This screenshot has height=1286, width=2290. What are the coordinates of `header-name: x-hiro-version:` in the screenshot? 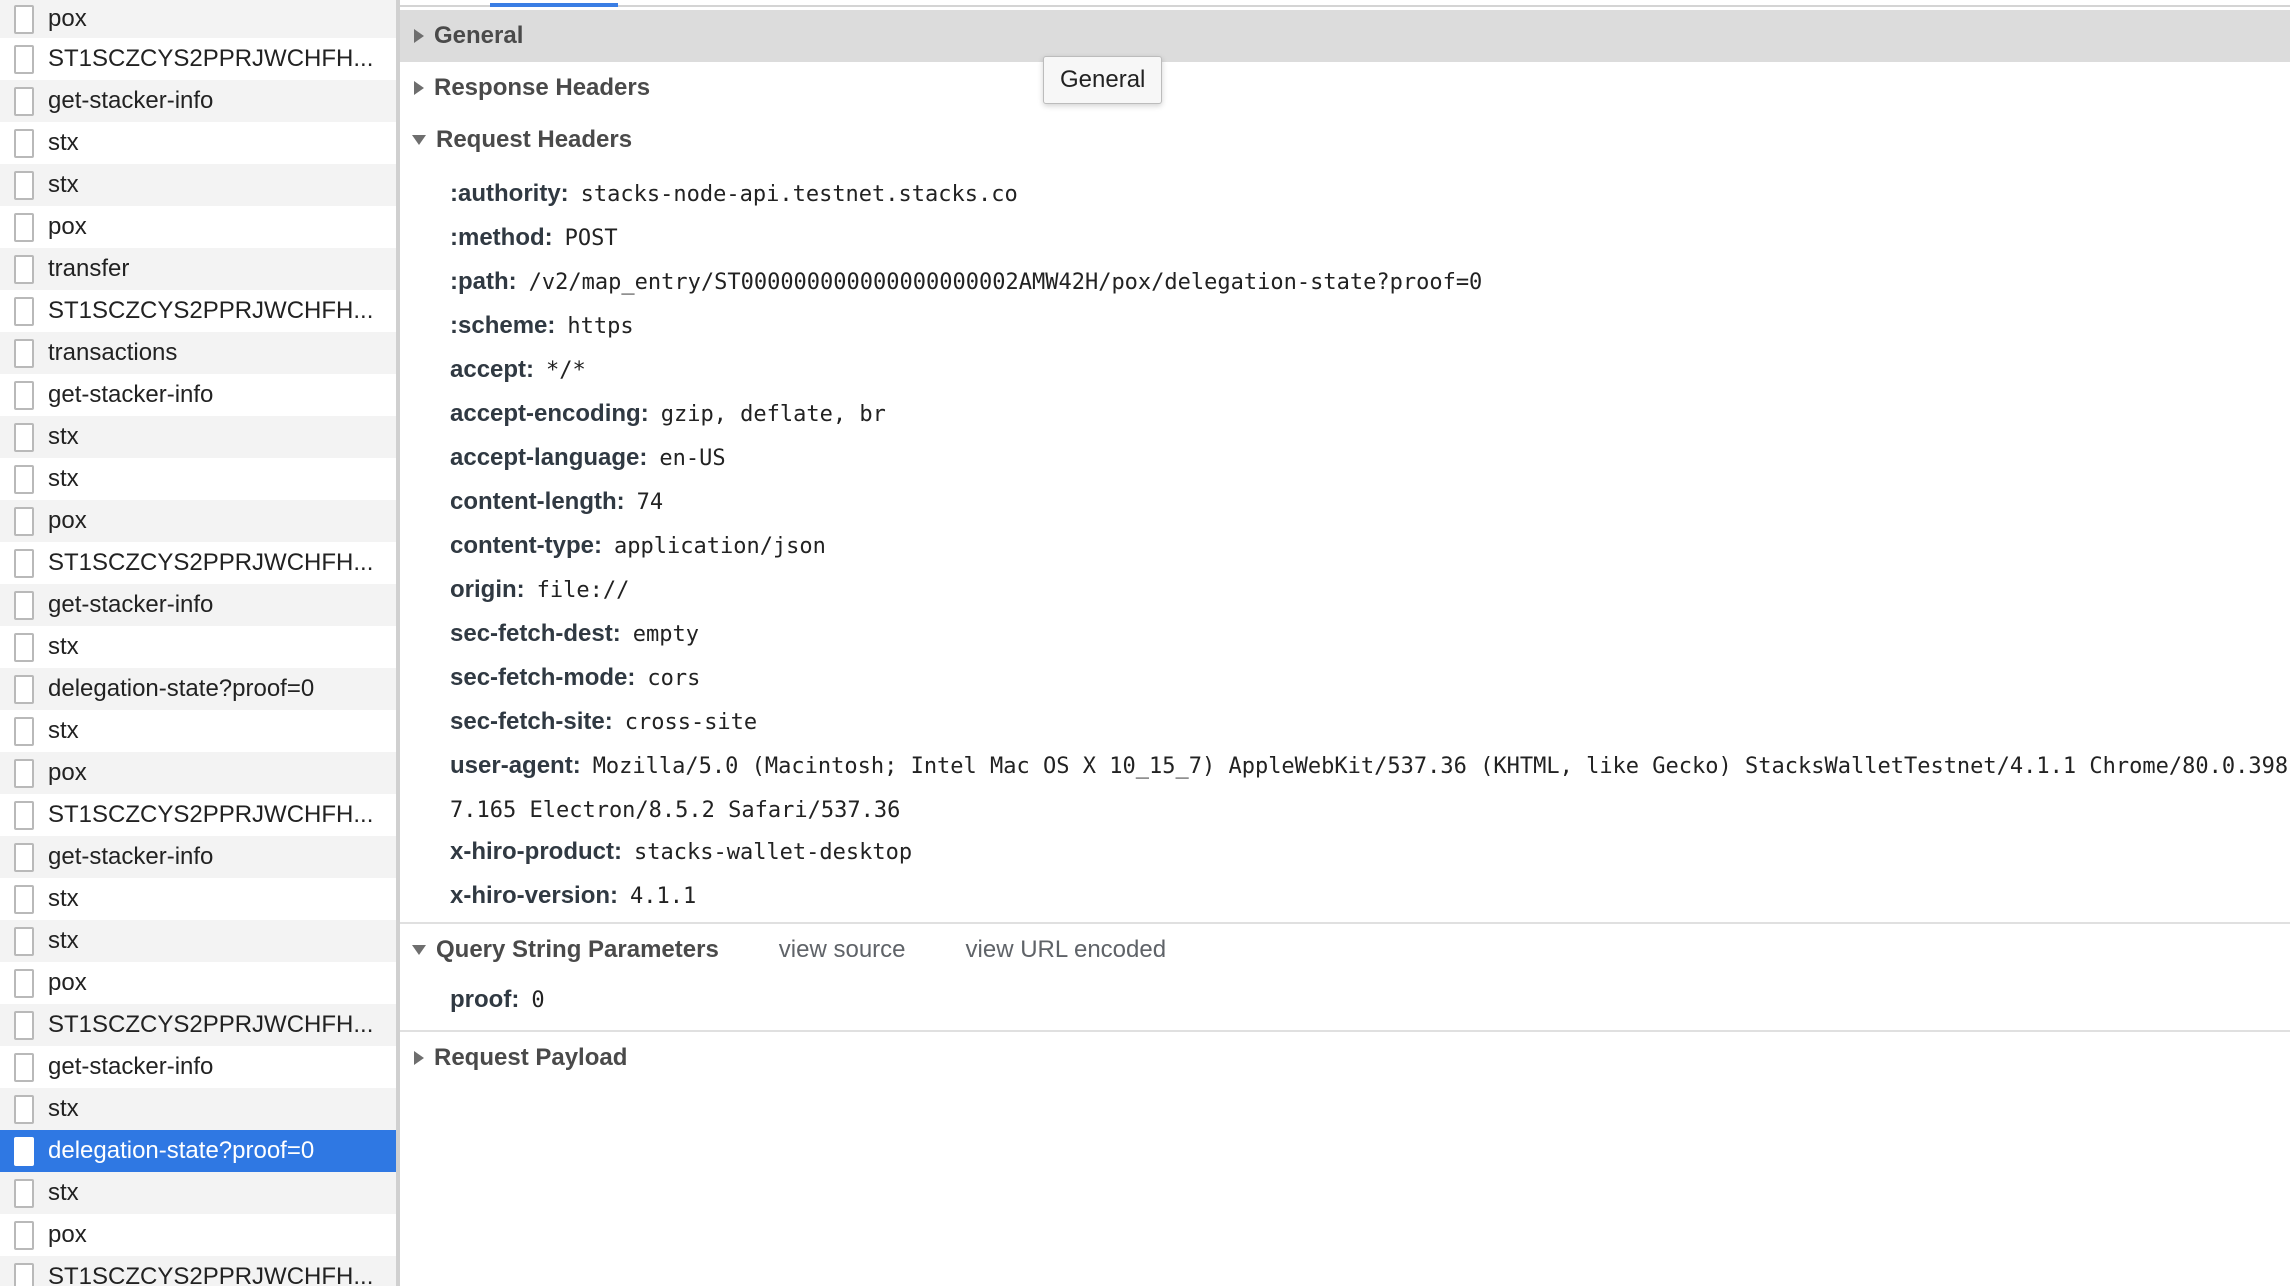 It's located at (534, 895).